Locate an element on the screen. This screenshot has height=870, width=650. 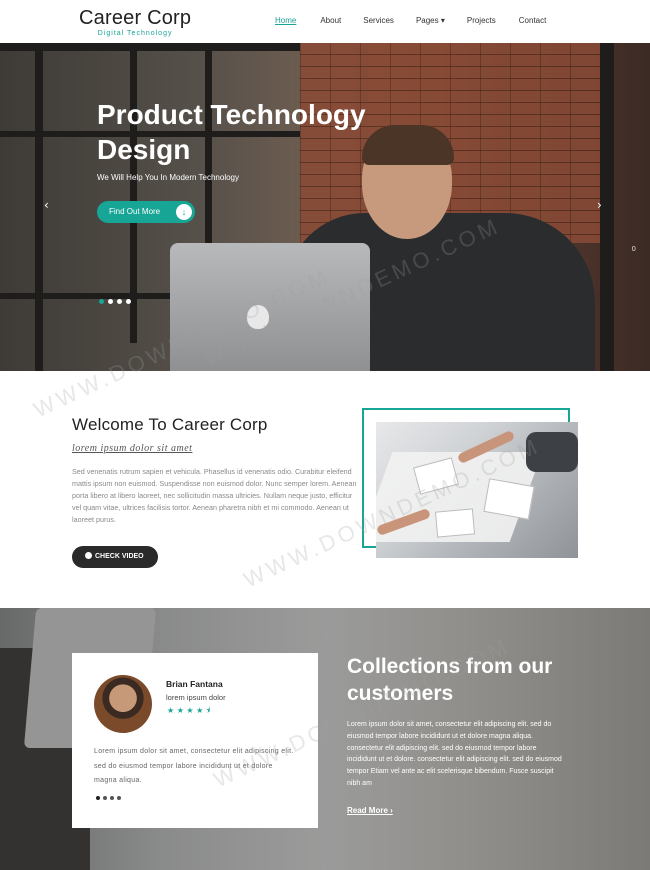
testimonial-role: lorem ipsum dolor is located at coordinates (196, 697).